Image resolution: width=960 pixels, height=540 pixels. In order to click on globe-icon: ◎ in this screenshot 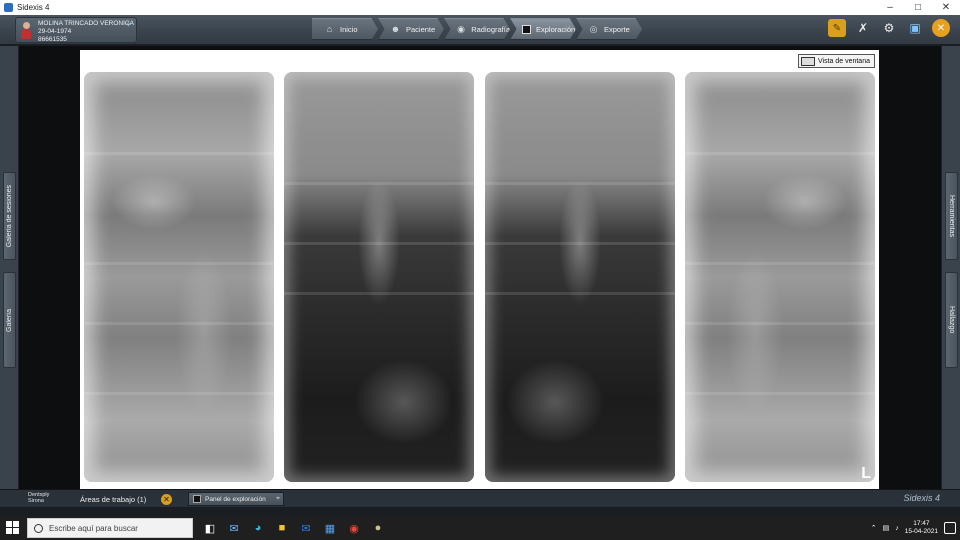, I will do `click(593, 28)`.